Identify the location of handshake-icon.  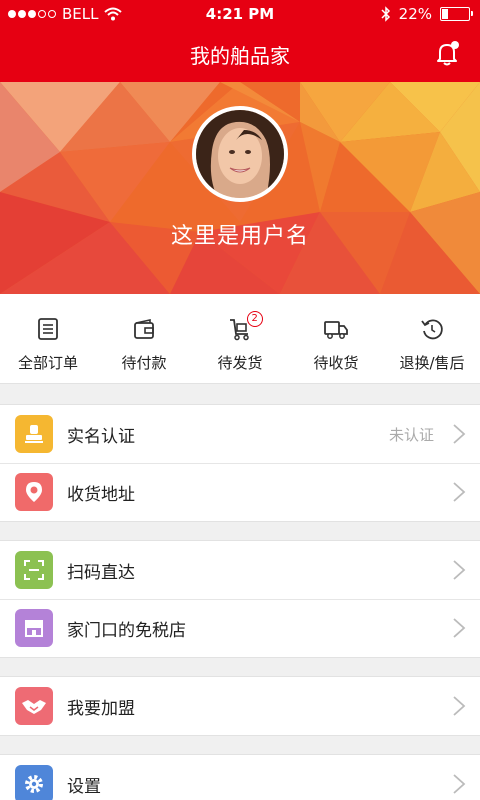
(34, 706).